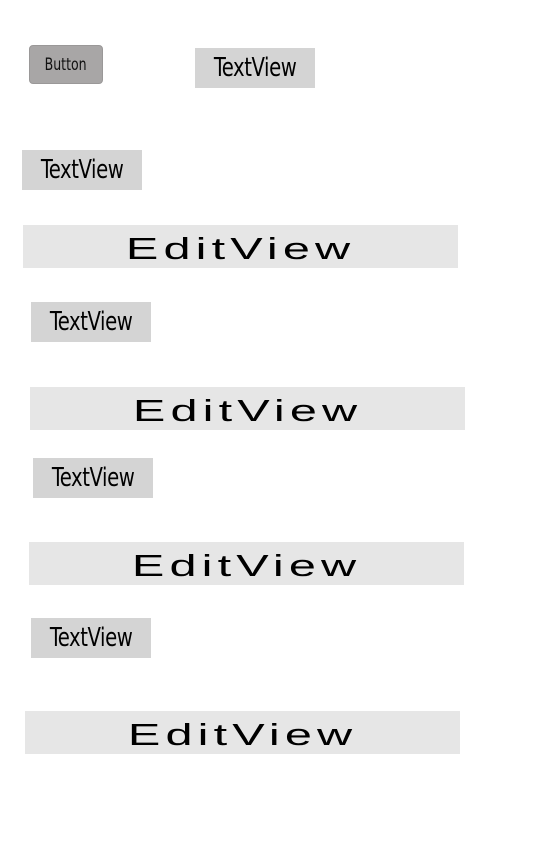 This screenshot has width=540, height=864. Describe the element at coordinates (82, 170) in the screenshot. I see `textview-2: TextView` at that location.